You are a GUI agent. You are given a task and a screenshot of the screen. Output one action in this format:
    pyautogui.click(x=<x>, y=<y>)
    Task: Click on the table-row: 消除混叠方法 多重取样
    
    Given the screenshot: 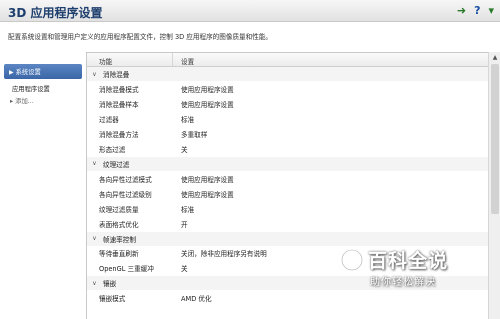 What is the action you would take?
    pyautogui.click(x=287, y=134)
    